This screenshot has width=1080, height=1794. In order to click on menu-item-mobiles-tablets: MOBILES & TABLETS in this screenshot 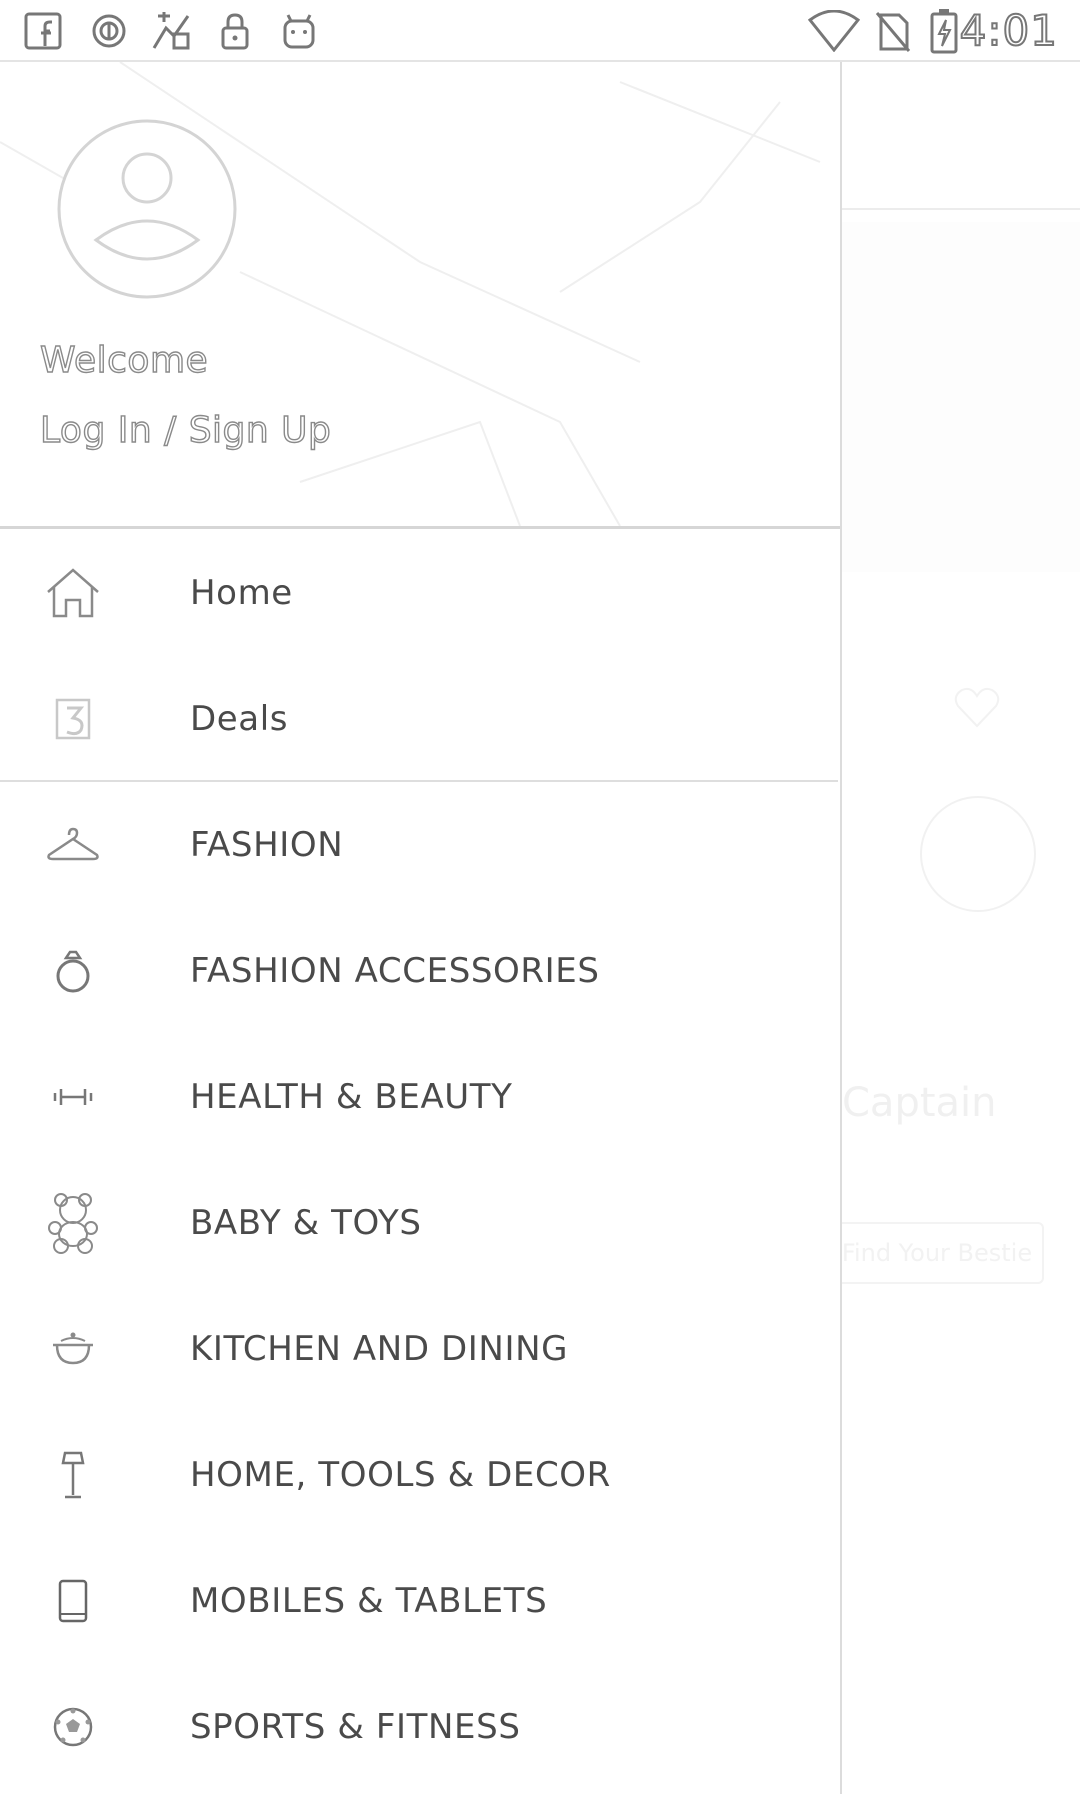, I will do `click(420, 1601)`.